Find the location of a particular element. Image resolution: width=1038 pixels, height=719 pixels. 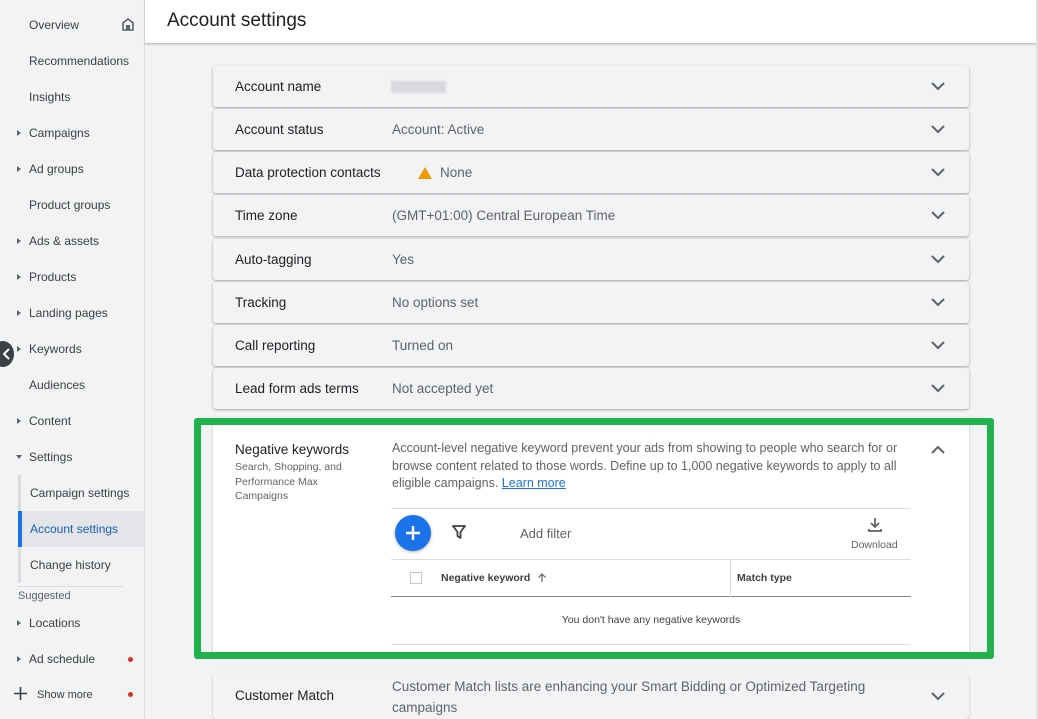

setting-value: Turned on is located at coordinates (423, 345).